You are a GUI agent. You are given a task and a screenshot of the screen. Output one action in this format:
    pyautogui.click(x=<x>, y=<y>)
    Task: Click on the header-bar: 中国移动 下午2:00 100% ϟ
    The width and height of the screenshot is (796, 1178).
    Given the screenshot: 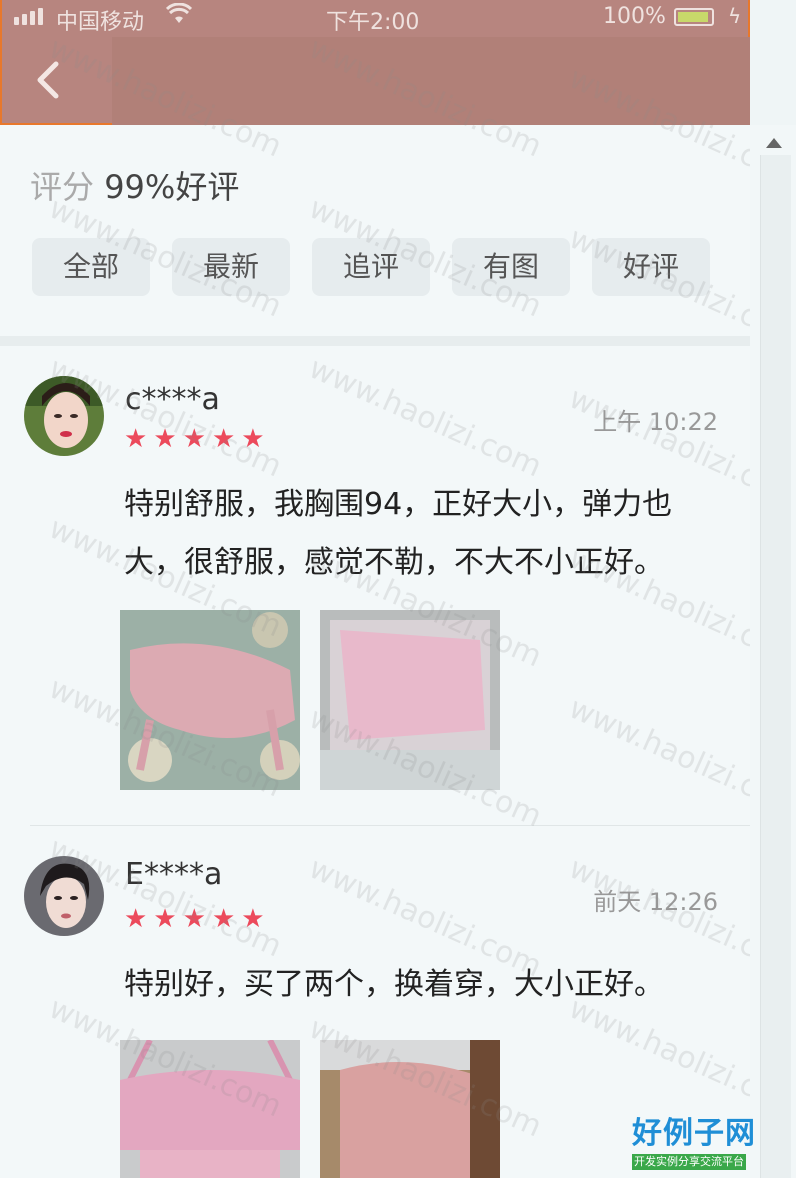 What is the action you would take?
    pyautogui.click(x=375, y=62)
    